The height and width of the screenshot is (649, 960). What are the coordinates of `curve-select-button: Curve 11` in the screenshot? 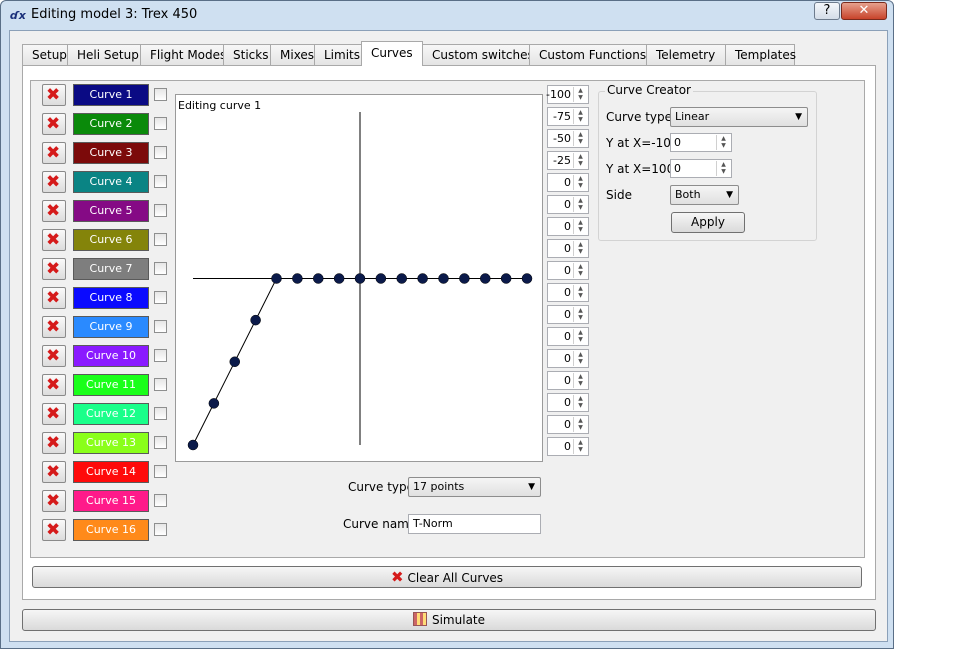 It's located at (111, 385).